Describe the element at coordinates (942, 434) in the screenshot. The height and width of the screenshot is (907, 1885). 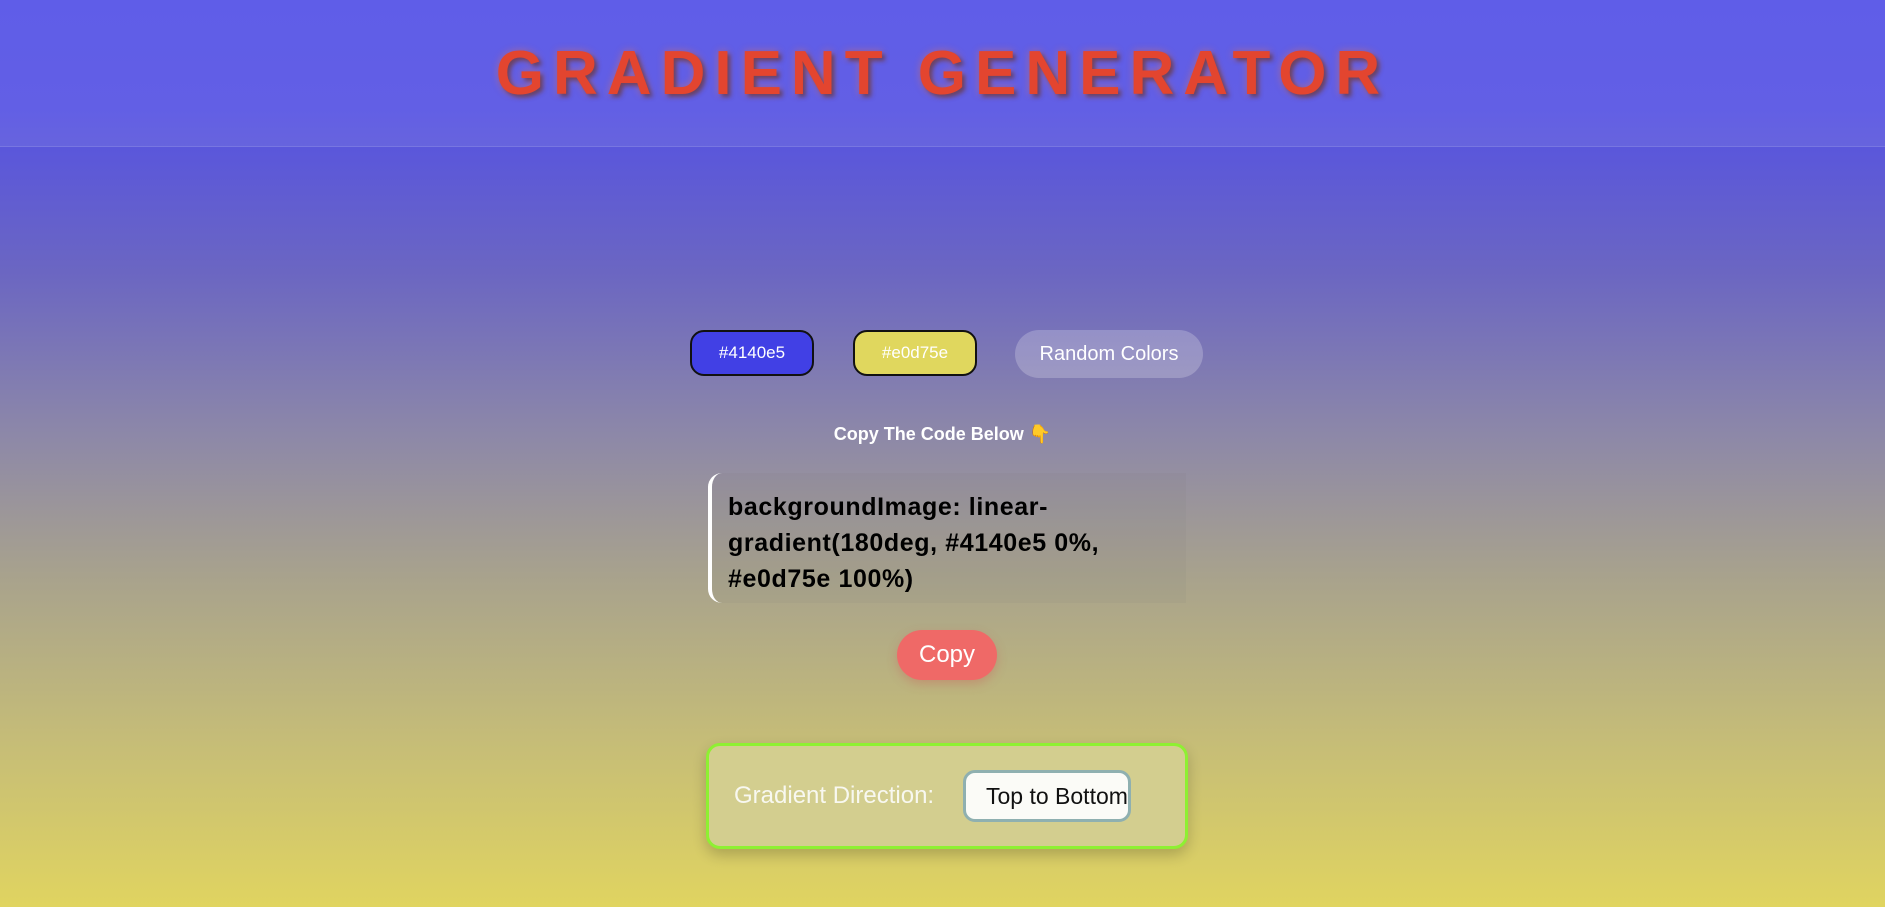
I see `copy-caption: Copy The Code Below 👇` at that location.